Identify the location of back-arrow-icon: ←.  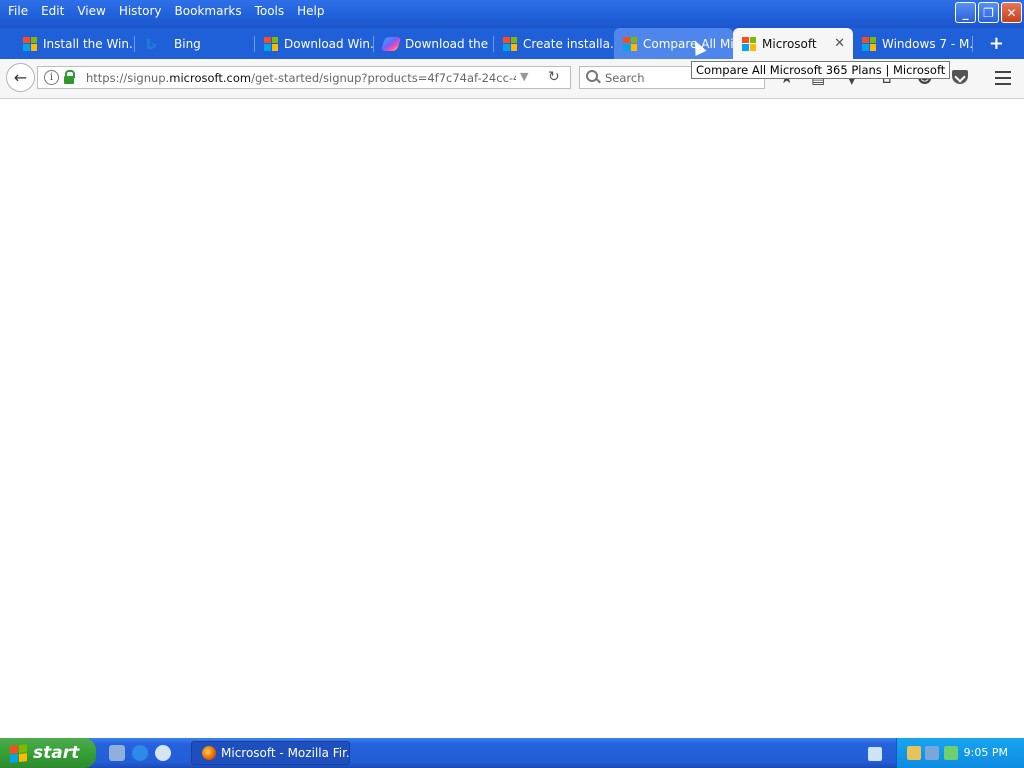
(20, 77).